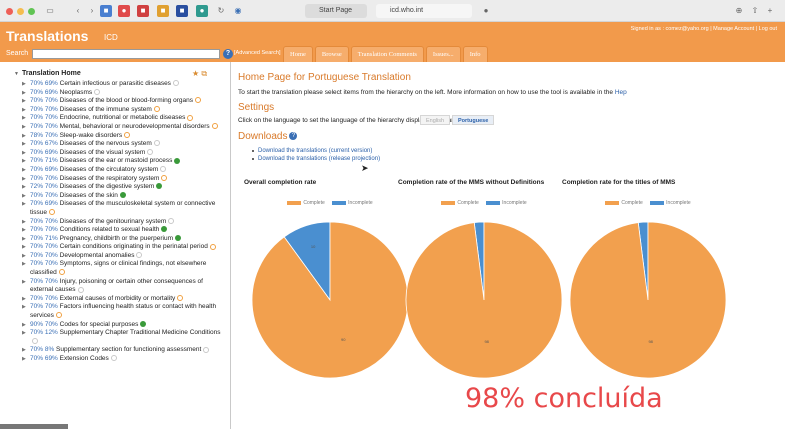 The height and width of the screenshot is (429, 785). What do you see at coordinates (336, 11) in the screenshot?
I see `tab-start-page: Start Page` at bounding box center [336, 11].